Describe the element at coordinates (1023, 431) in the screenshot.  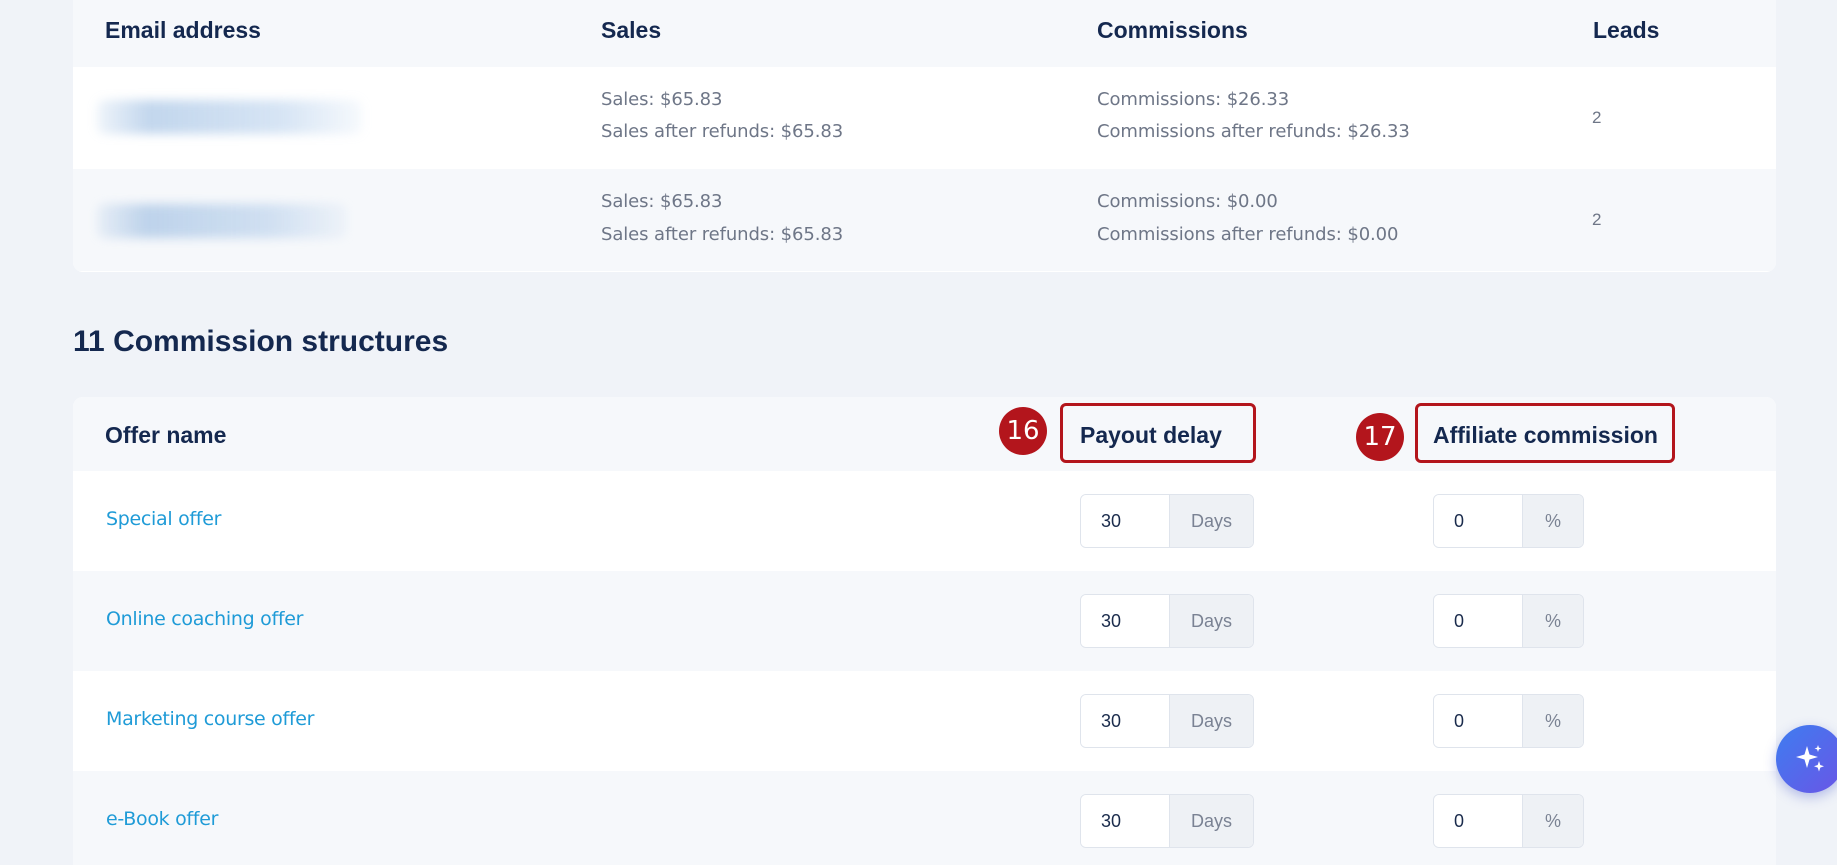
I see `annotation-badge-16: 16` at that location.